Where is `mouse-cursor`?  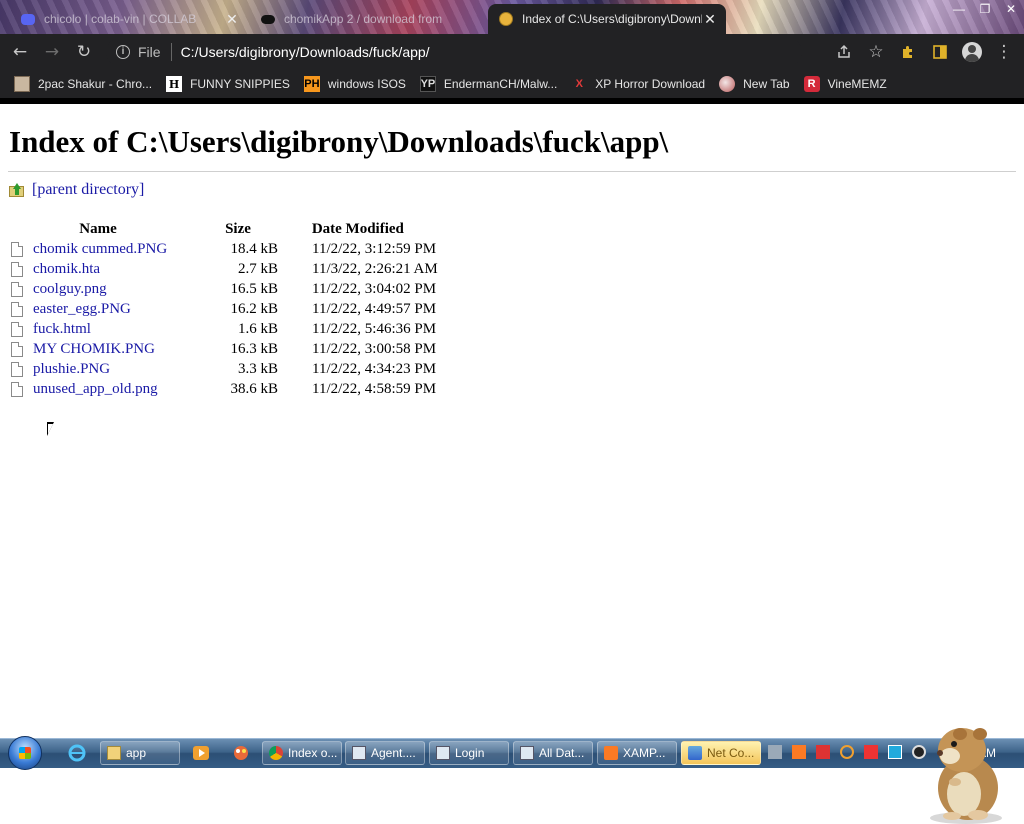
mouse-cursor is located at coordinates (50, 429).